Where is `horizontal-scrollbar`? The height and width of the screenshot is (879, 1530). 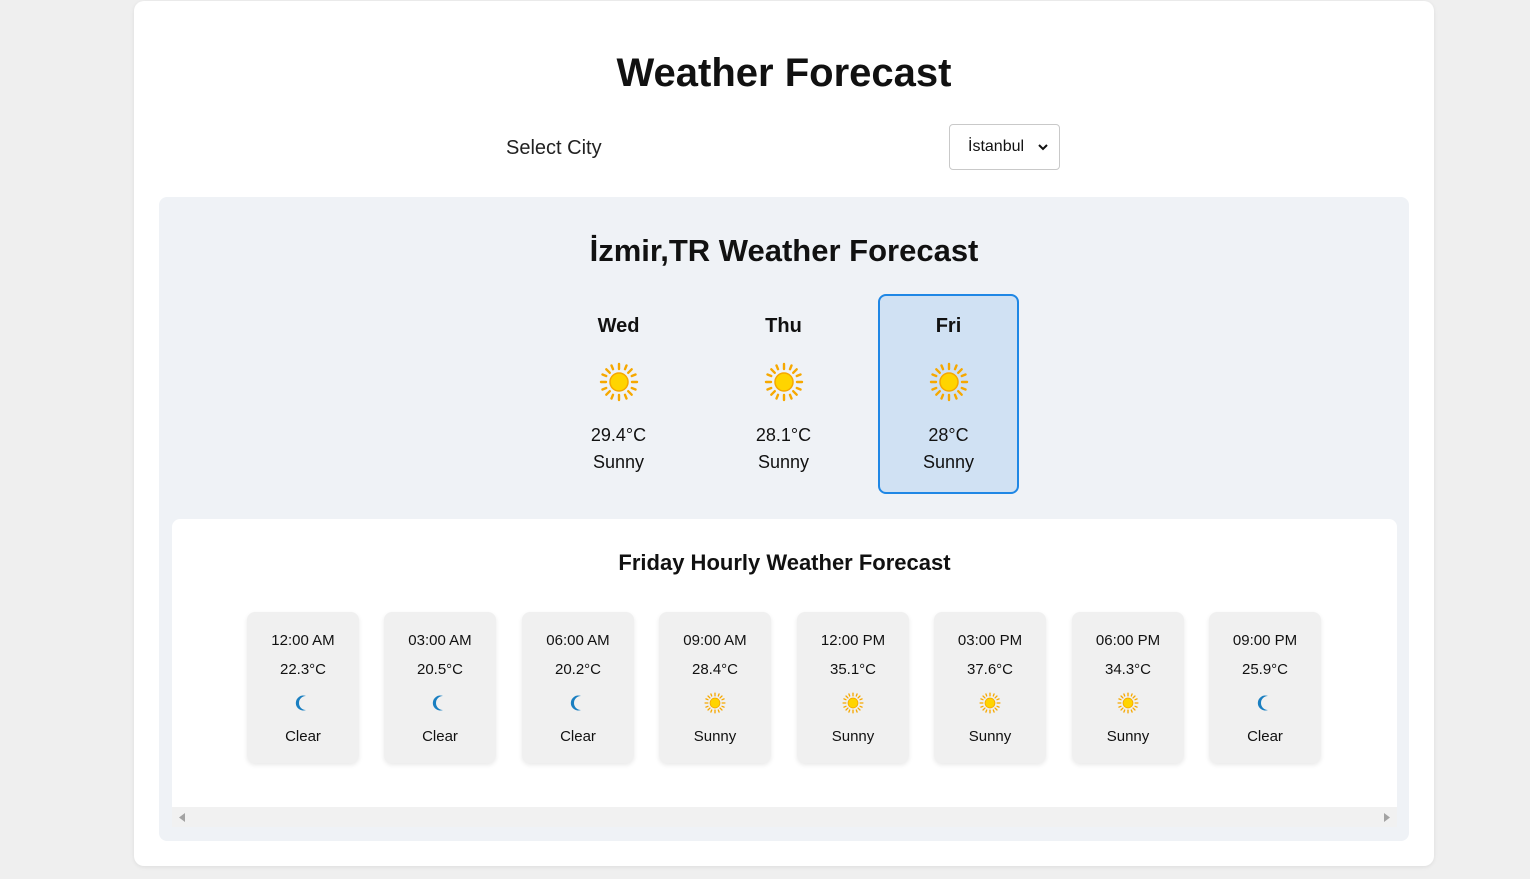 horizontal-scrollbar is located at coordinates (784, 817).